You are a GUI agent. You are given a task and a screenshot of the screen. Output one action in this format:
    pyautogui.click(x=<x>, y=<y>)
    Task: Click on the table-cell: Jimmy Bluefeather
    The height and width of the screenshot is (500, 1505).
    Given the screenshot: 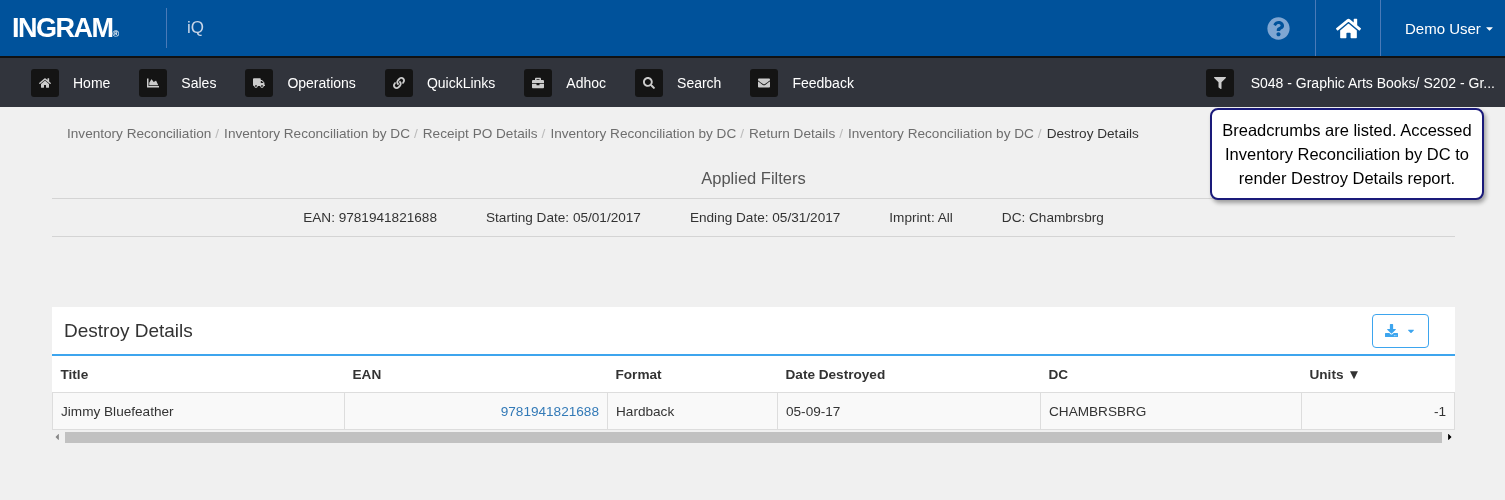 What is the action you would take?
    pyautogui.click(x=198, y=411)
    